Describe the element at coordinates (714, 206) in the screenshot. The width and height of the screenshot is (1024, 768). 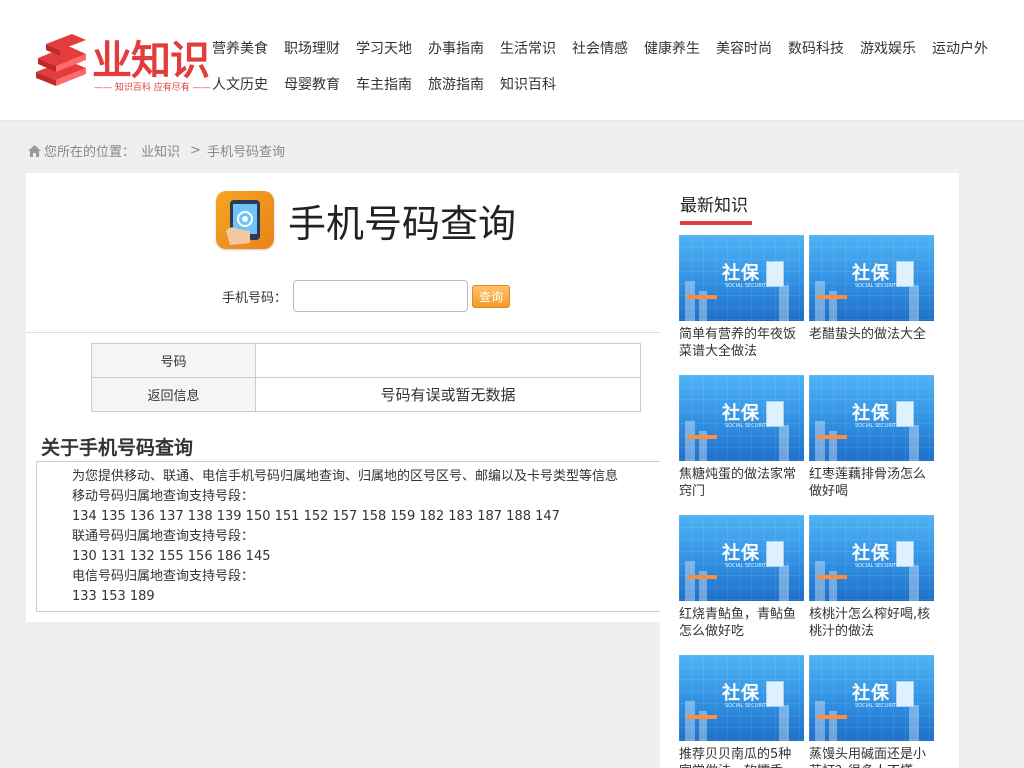
I see `sidebar-title: 最新知识` at that location.